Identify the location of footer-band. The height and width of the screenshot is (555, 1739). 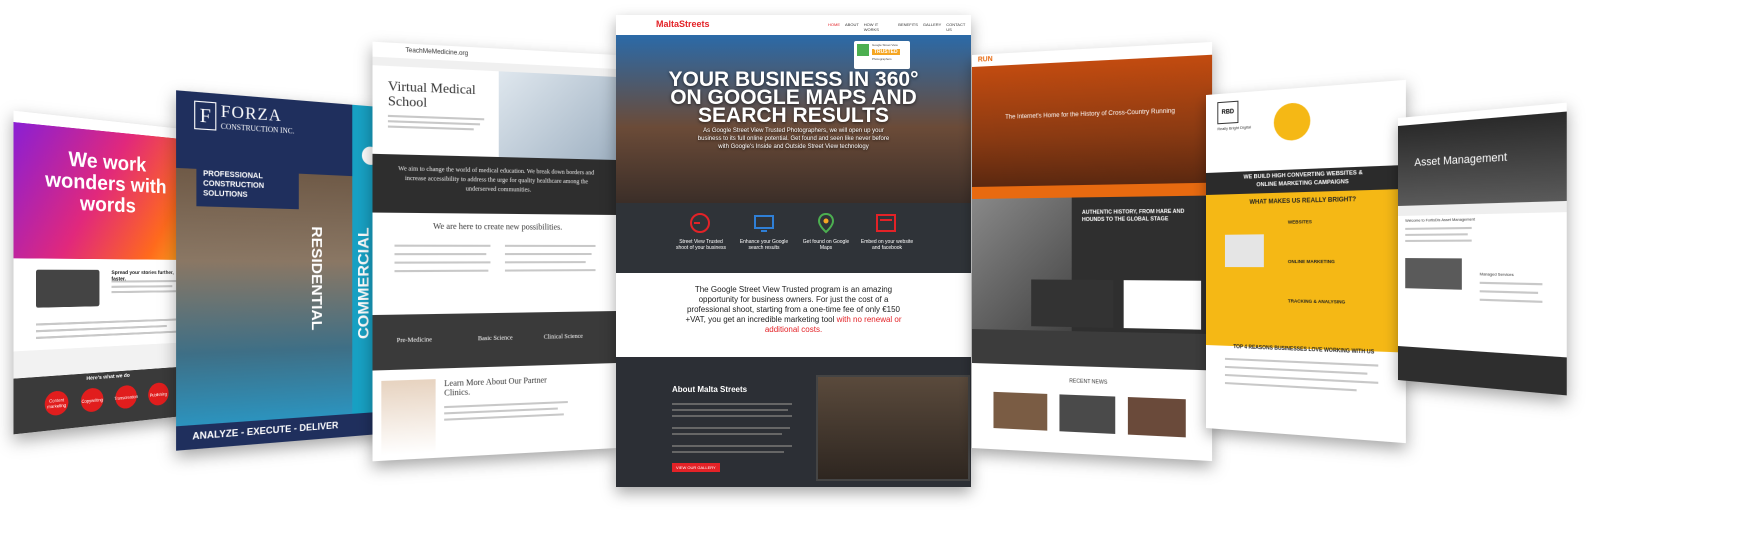
(1482, 371).